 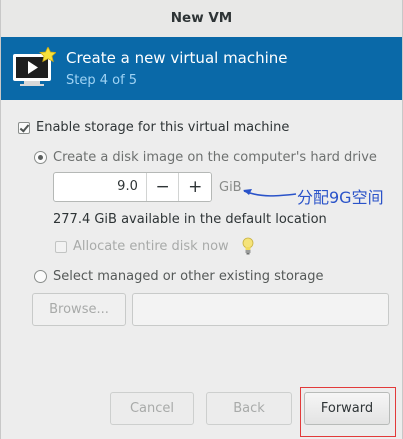 What do you see at coordinates (152, 408) in the screenshot?
I see `cancel-button: Cancel` at bounding box center [152, 408].